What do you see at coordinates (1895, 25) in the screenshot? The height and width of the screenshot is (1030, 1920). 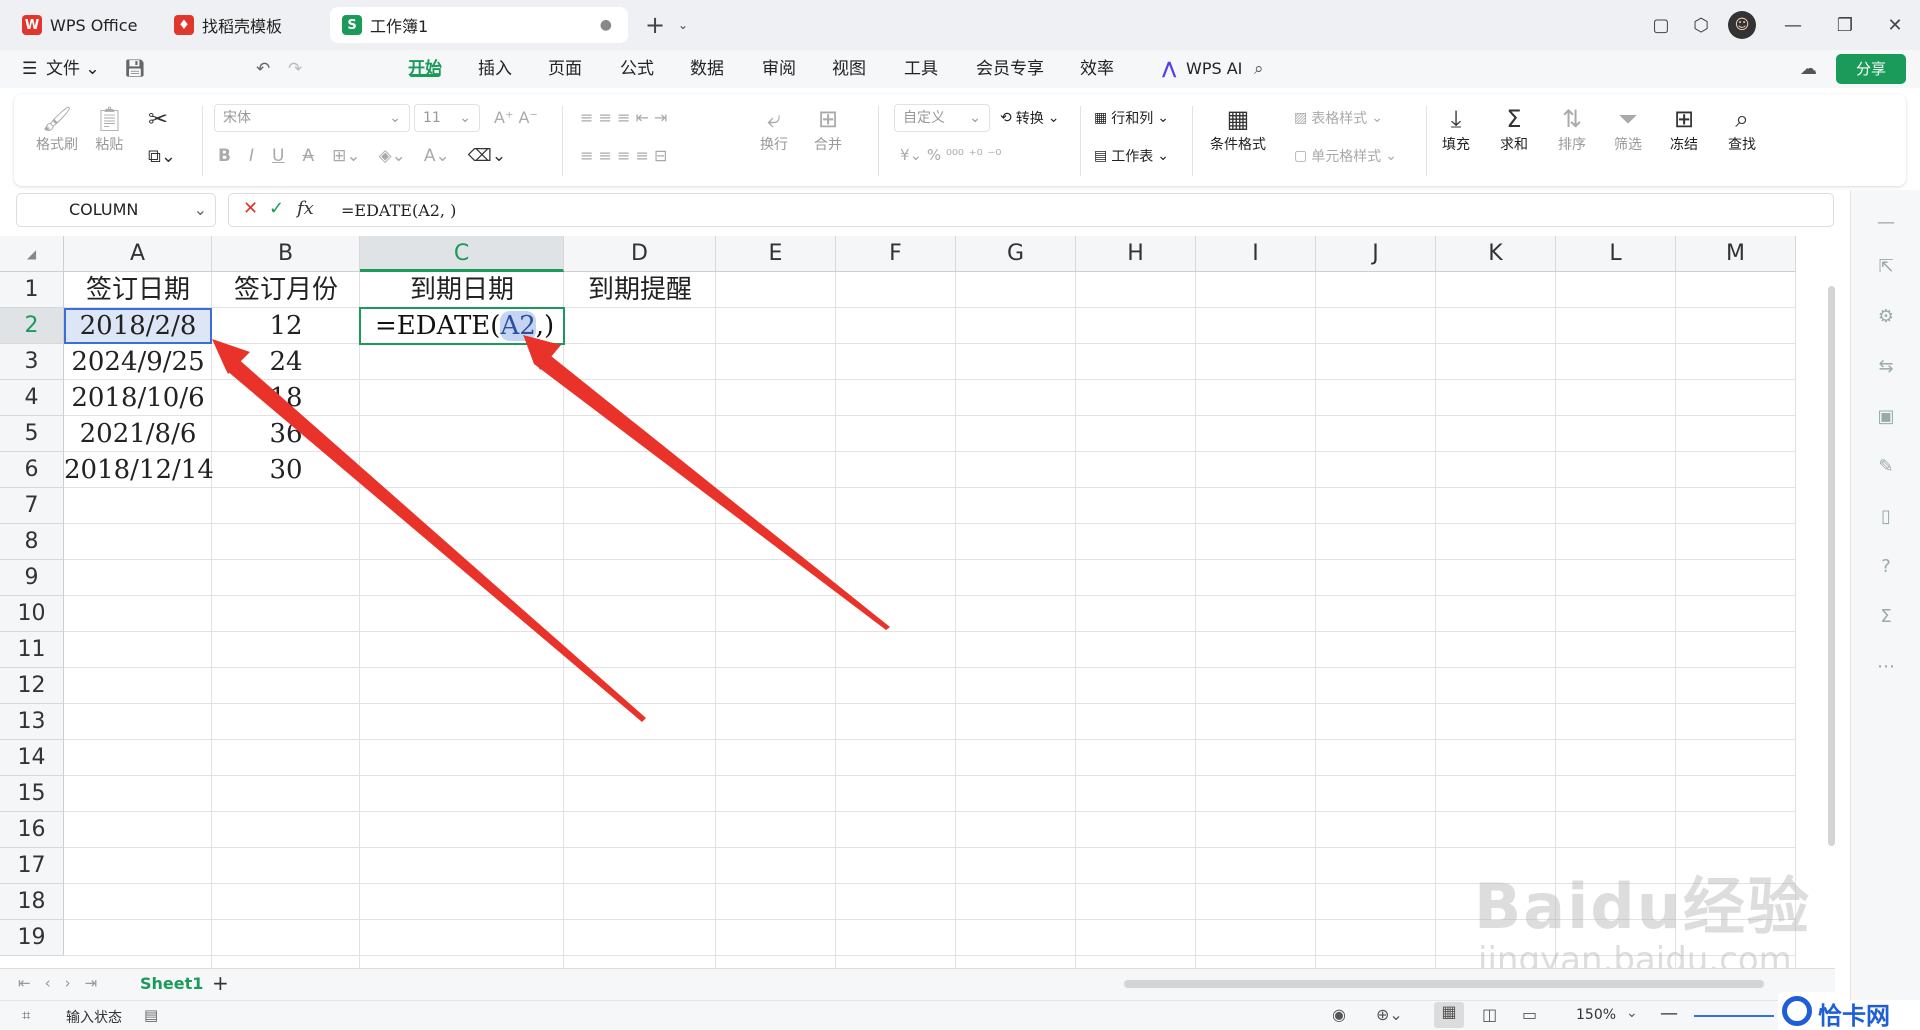 I see `close-icon: ✕` at bounding box center [1895, 25].